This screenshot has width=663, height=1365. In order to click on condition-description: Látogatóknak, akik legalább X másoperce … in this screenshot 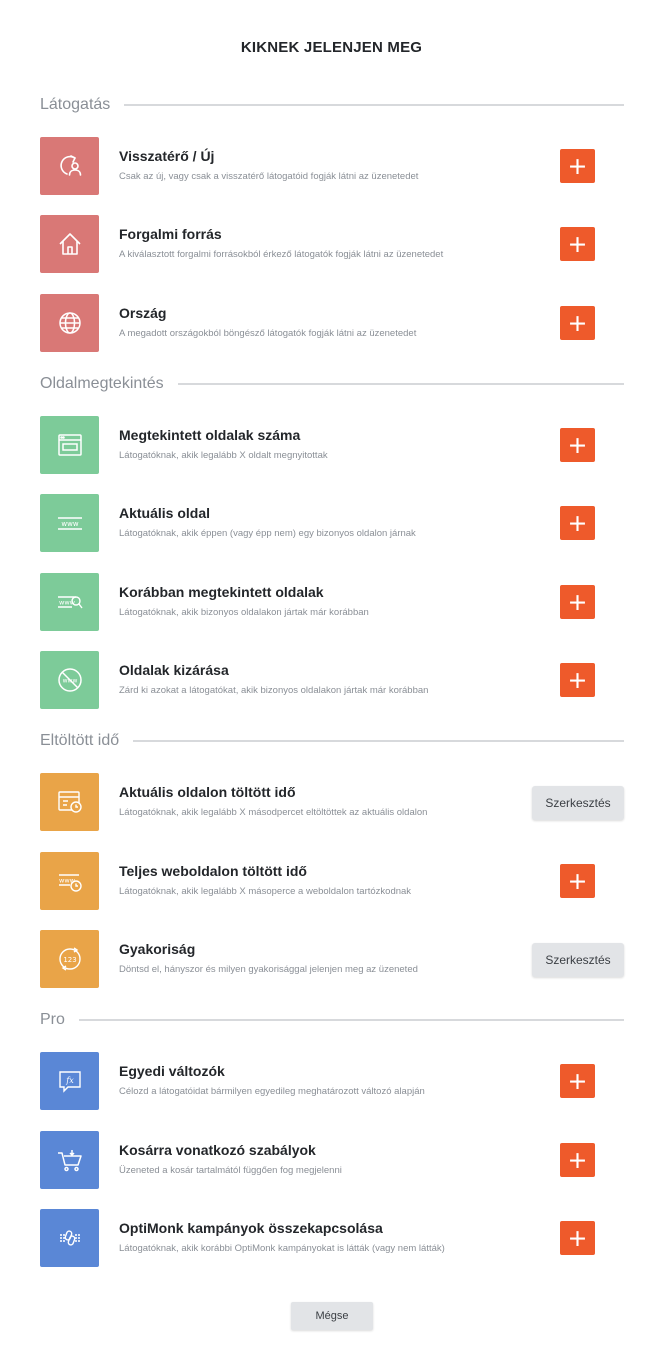, I will do `click(265, 891)`.